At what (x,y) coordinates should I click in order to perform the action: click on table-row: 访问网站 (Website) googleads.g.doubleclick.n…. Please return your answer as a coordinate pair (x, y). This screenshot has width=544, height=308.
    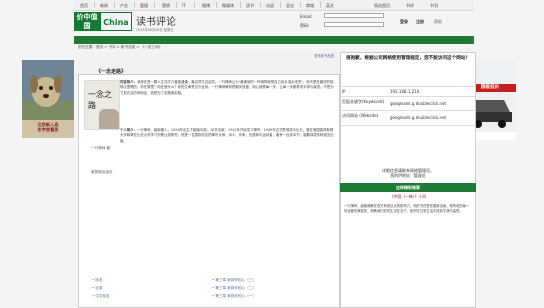
    Looking at the image, I should click on (408, 118).